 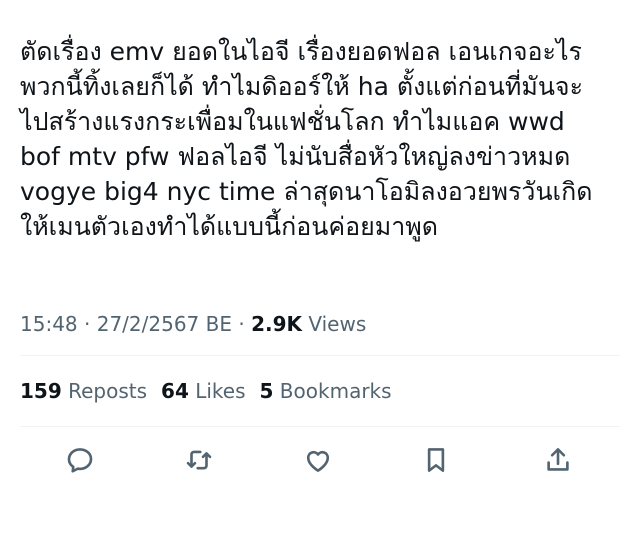 What do you see at coordinates (104, 391) in the screenshot?
I see `reposts-label: Reposts` at bounding box center [104, 391].